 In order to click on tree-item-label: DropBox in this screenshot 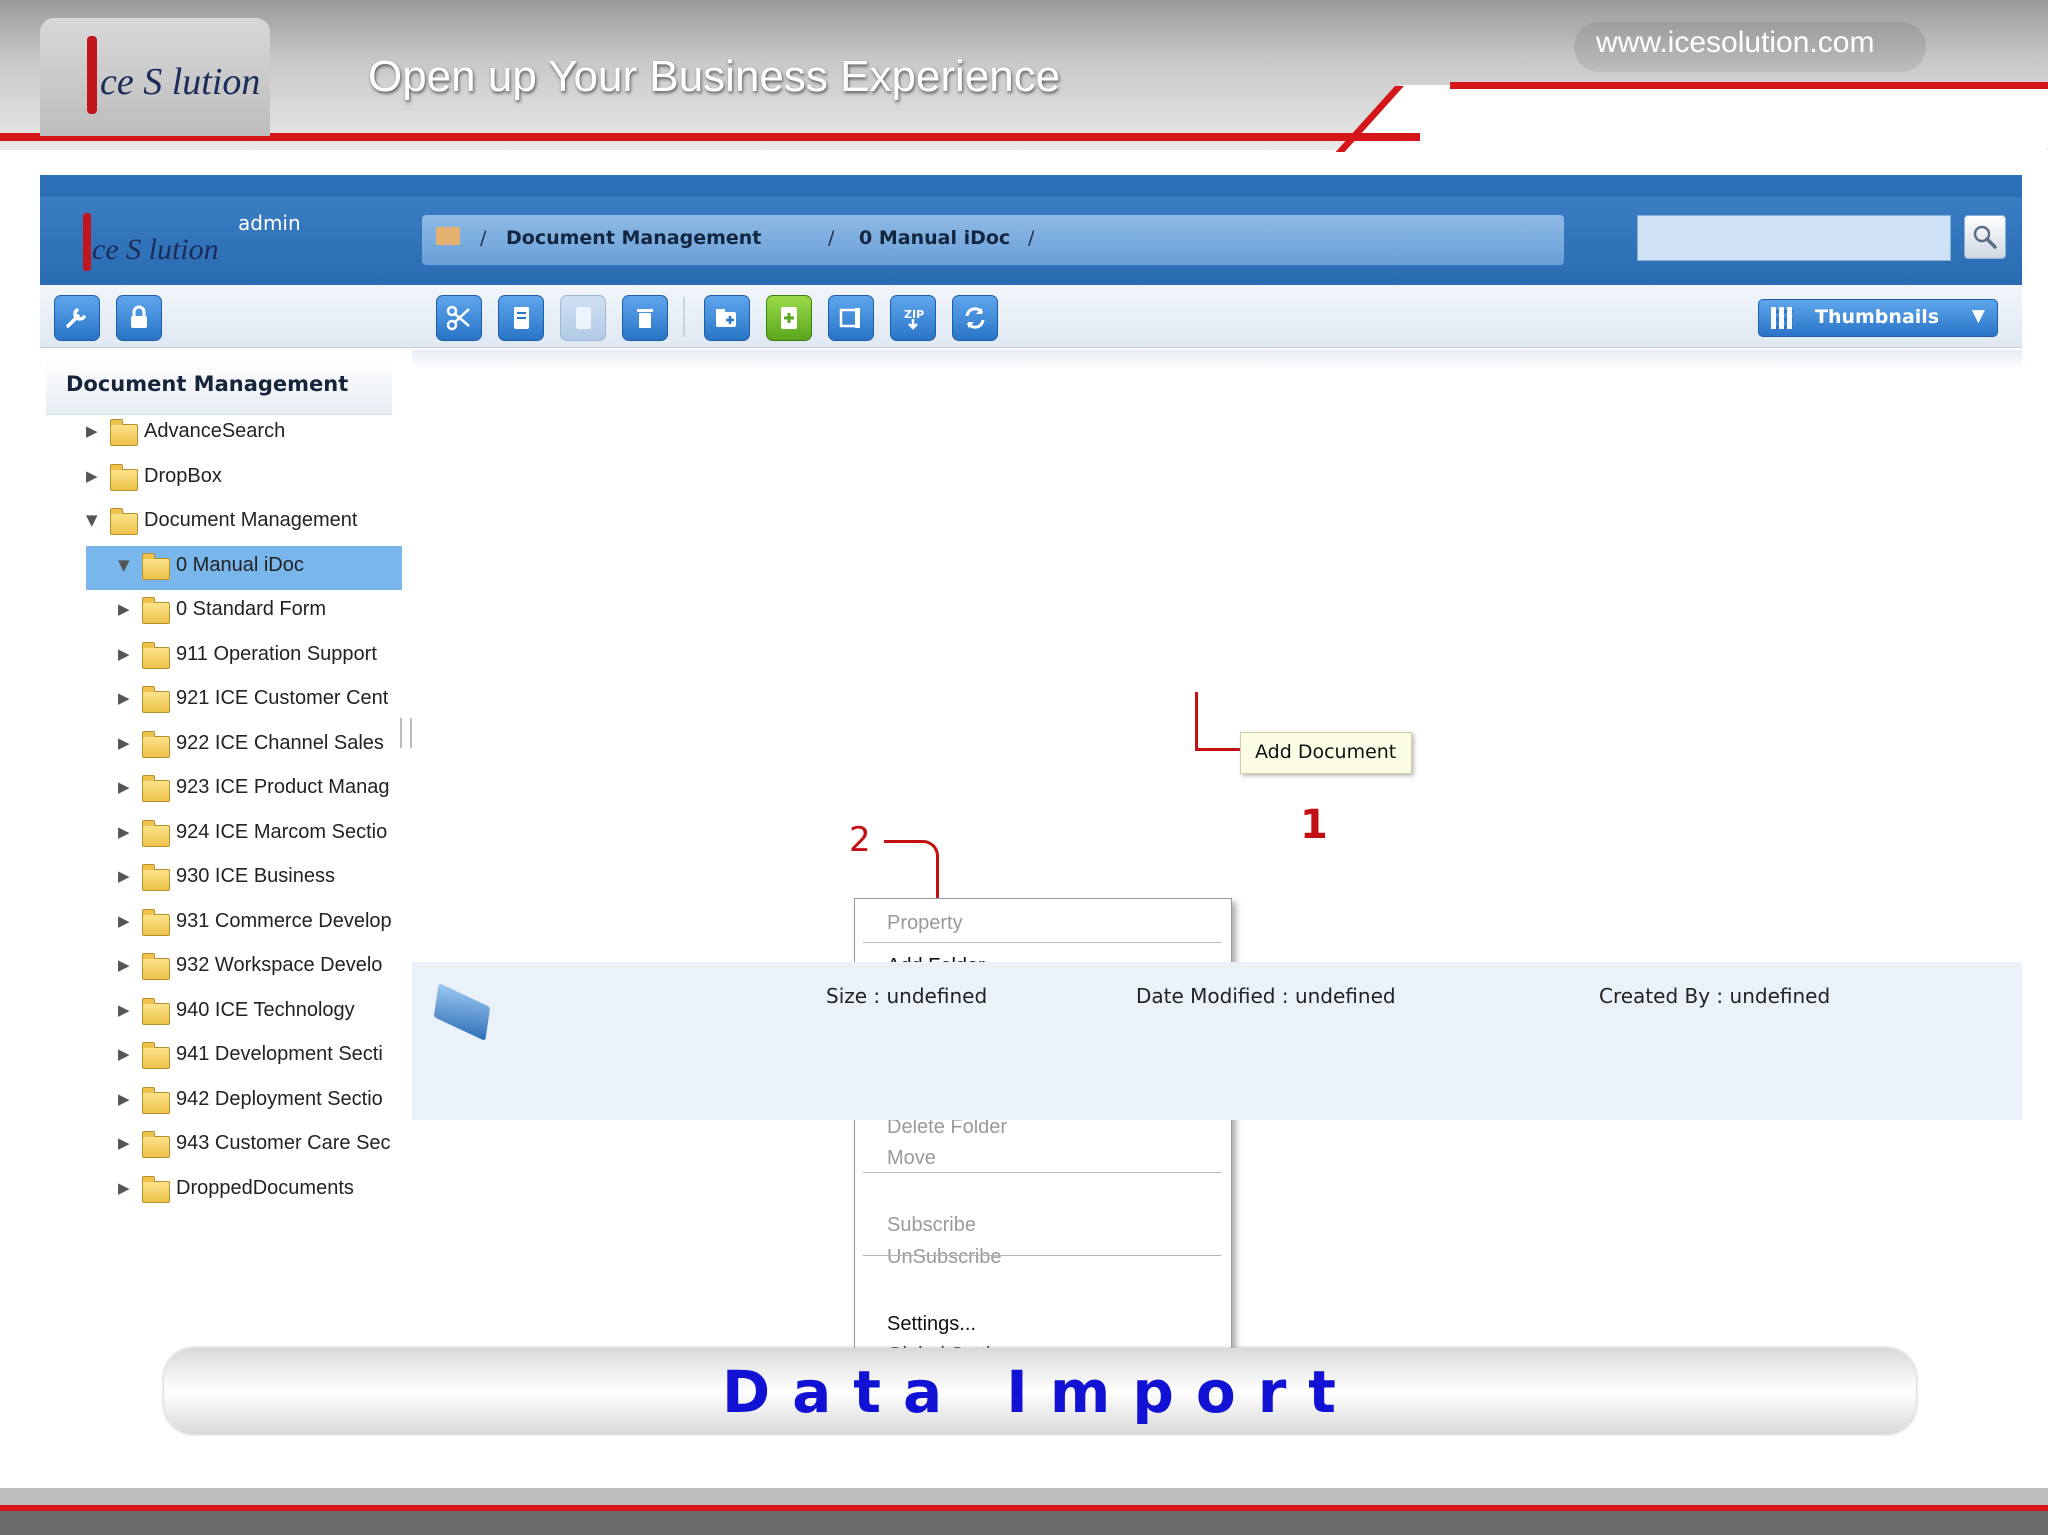, I will do `click(183, 475)`.